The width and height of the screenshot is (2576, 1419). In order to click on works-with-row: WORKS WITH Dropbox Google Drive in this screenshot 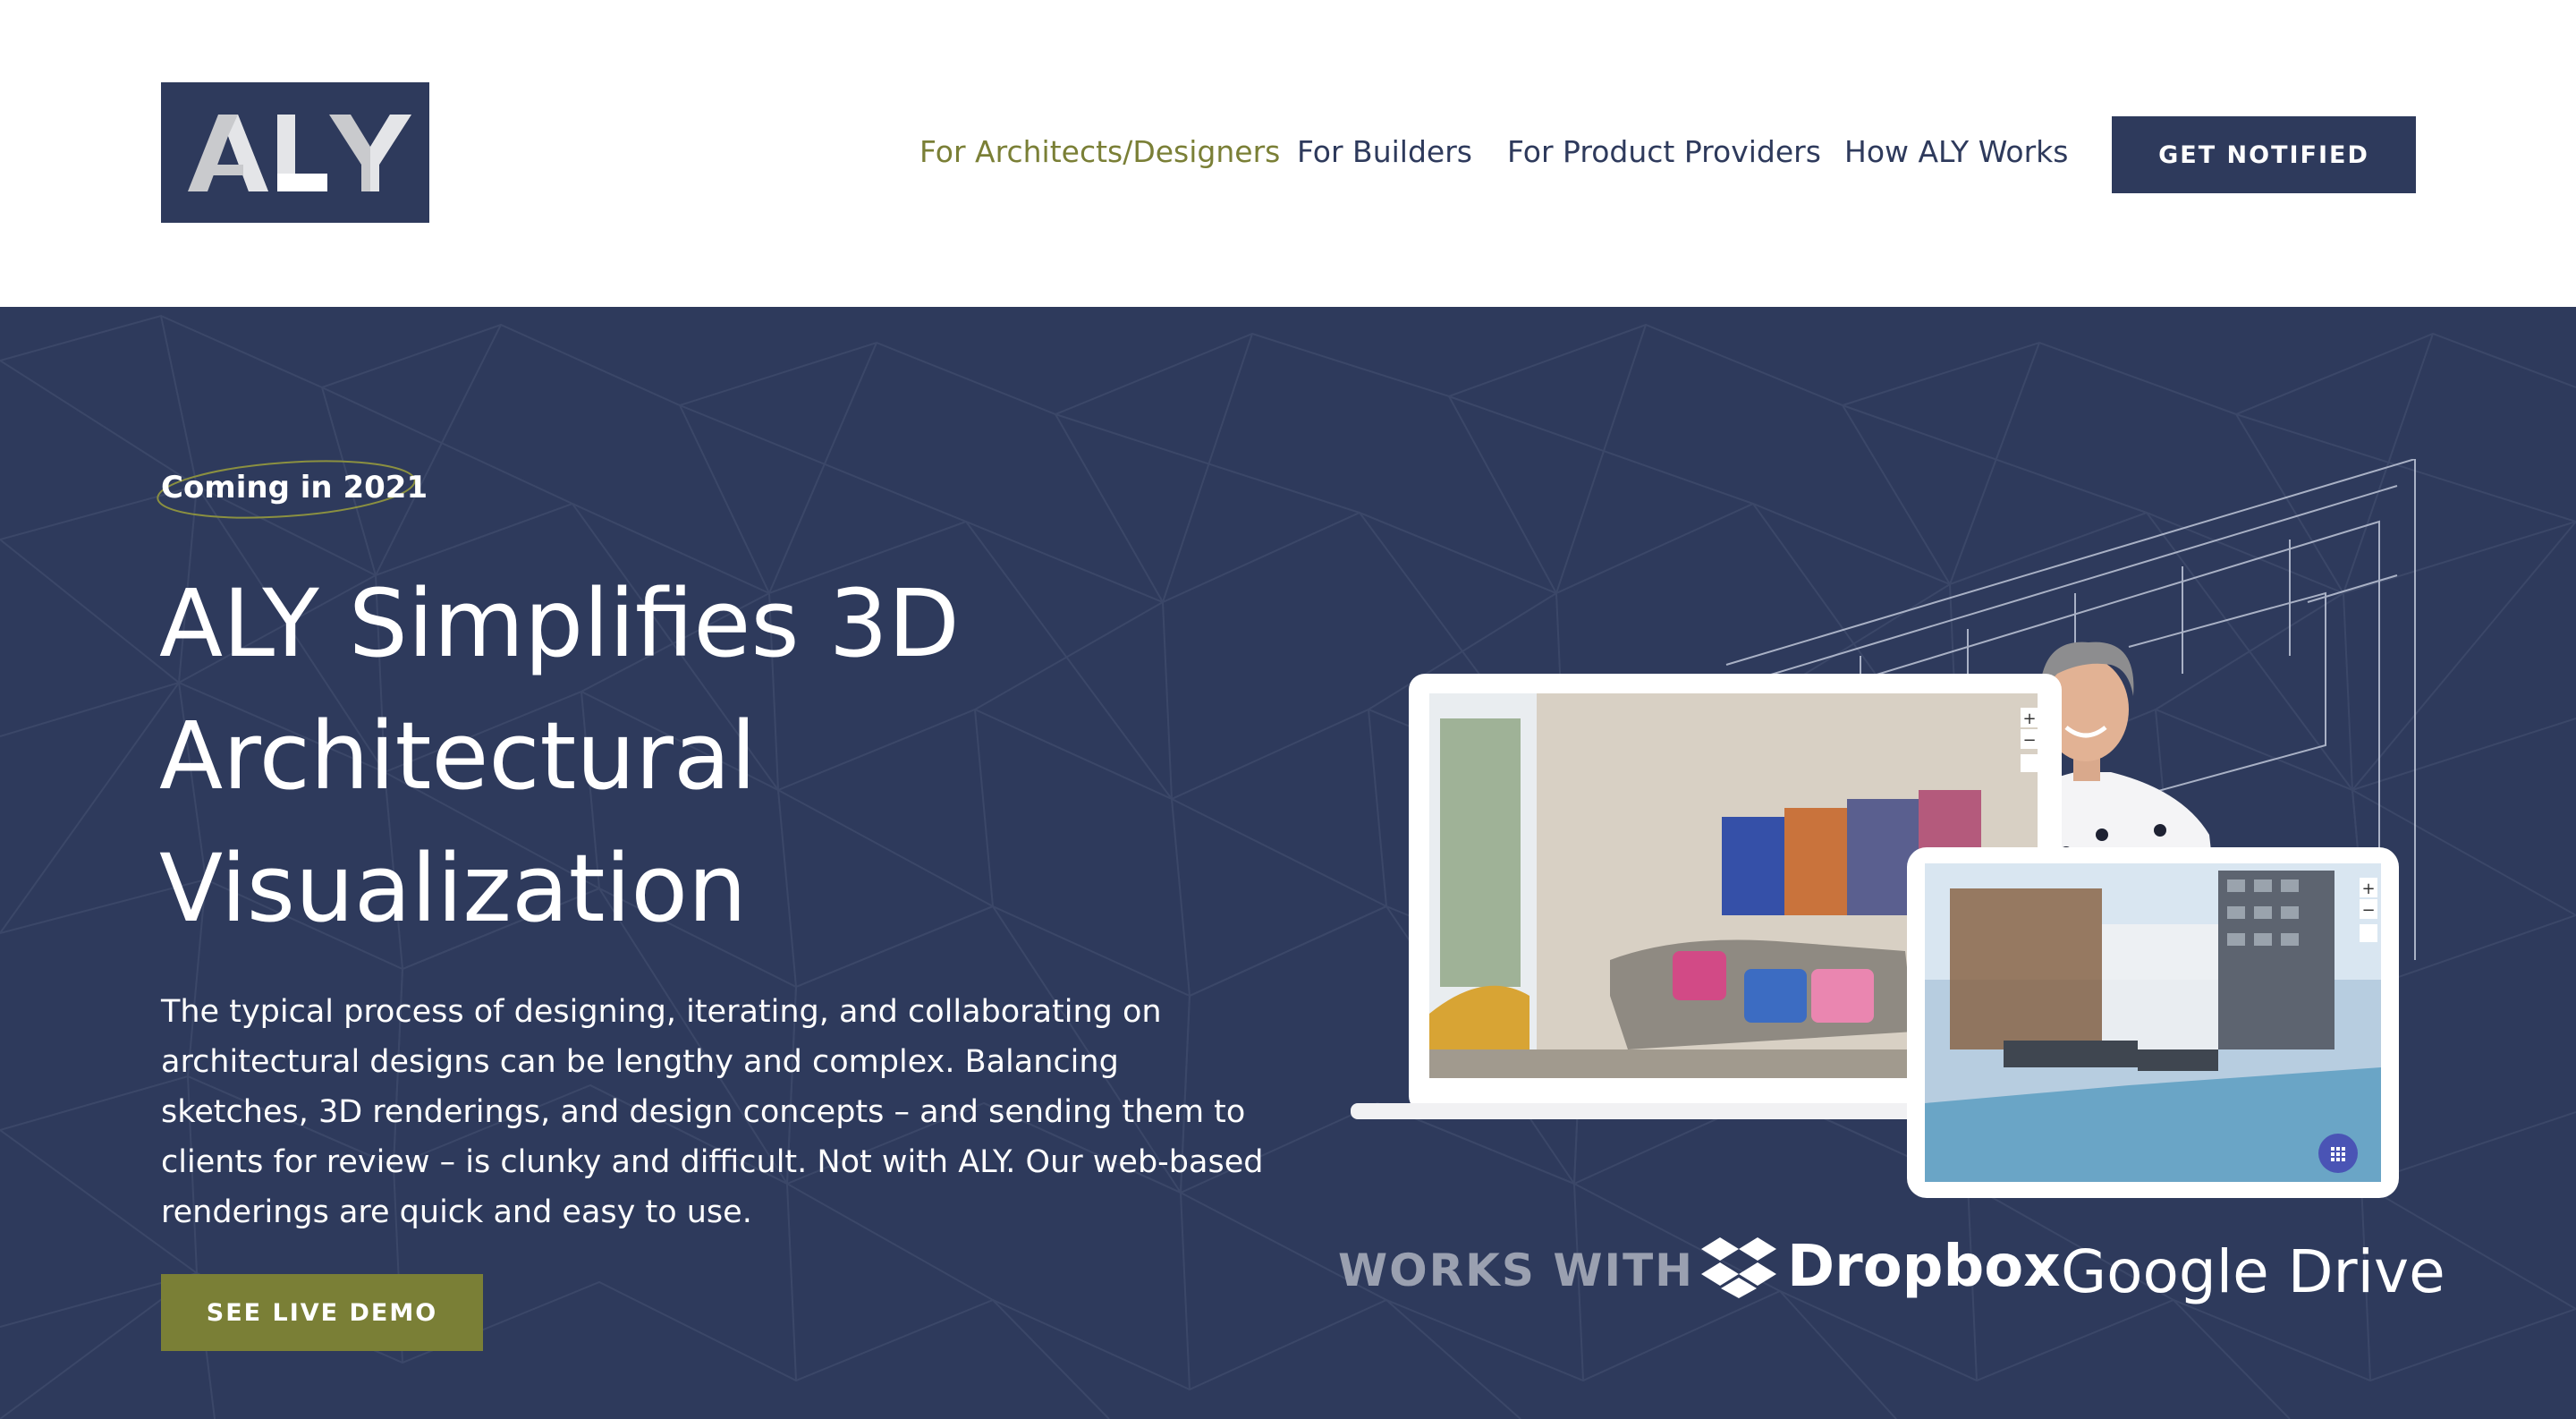, I will do `click(1897, 1264)`.